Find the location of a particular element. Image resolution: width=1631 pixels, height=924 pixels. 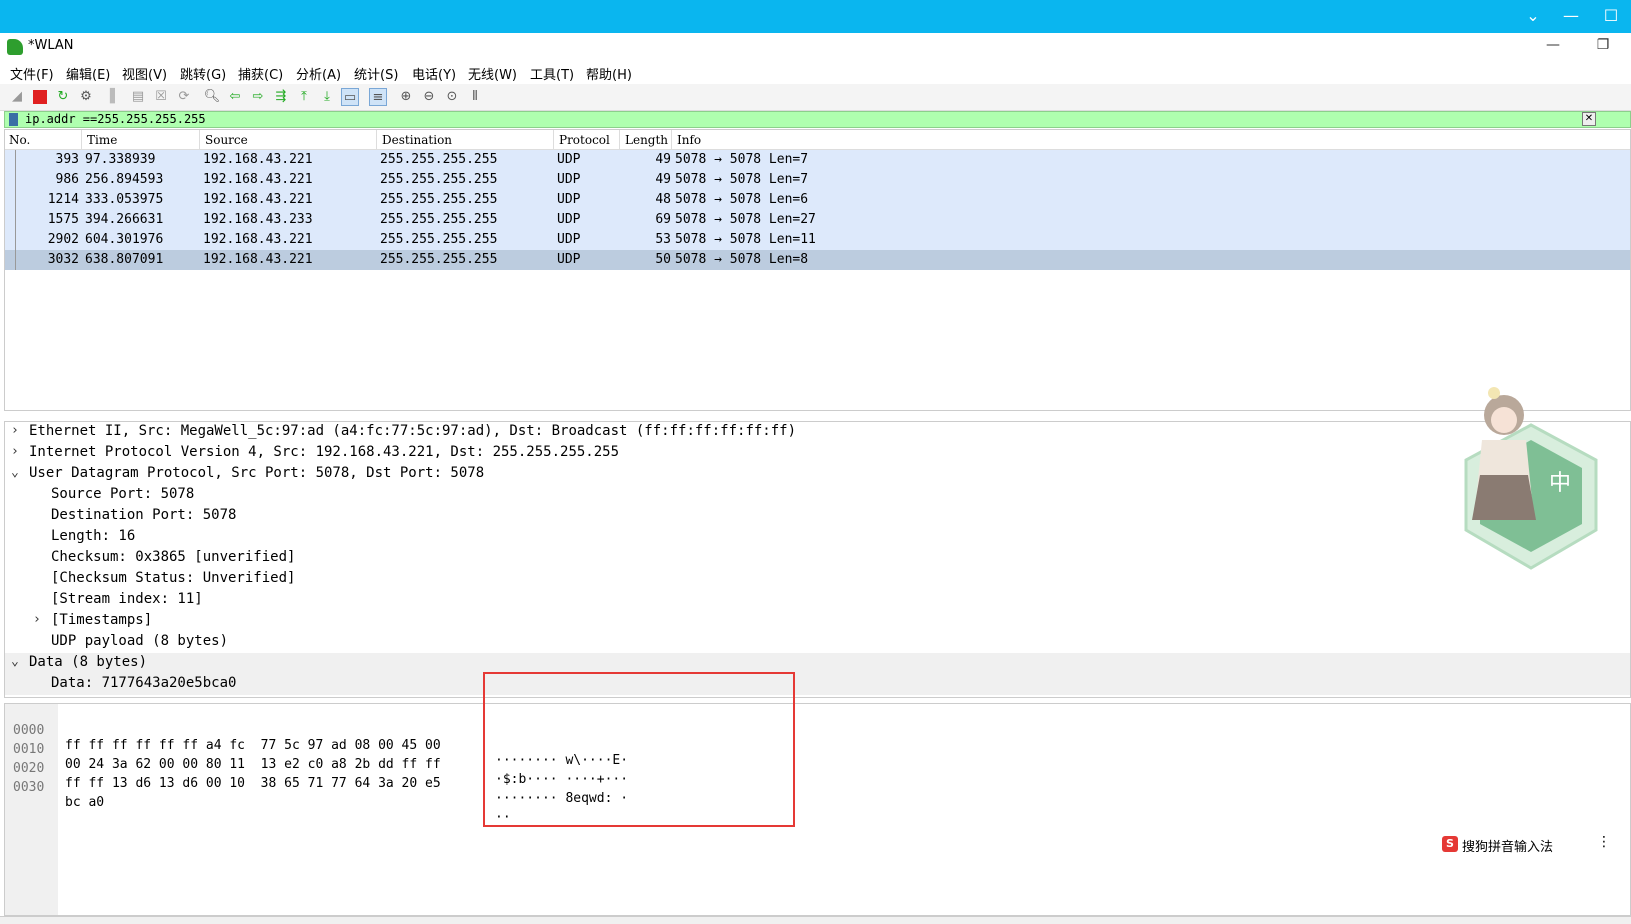

display-filter-input: ip.addr ==255.255.255.255 is located at coordinates (115, 119).